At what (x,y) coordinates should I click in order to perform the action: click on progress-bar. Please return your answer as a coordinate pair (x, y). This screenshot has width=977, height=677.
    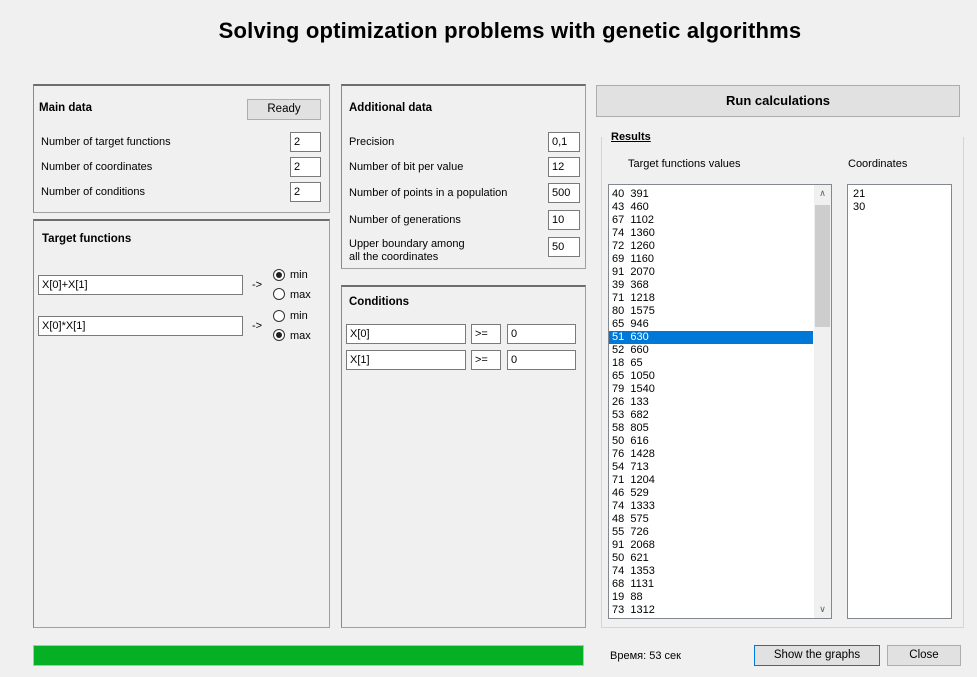
    Looking at the image, I should click on (308, 655).